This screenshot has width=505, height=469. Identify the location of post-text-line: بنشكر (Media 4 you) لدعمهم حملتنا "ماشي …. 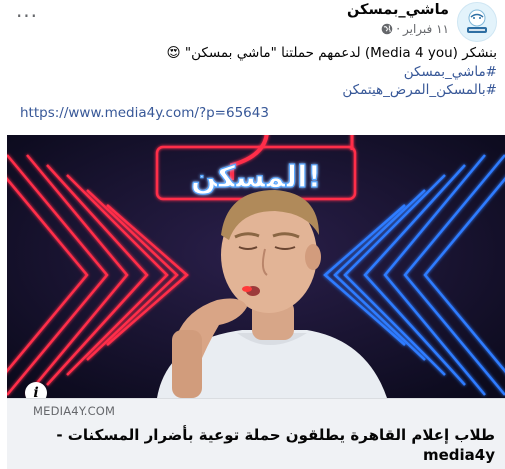
(257, 53).